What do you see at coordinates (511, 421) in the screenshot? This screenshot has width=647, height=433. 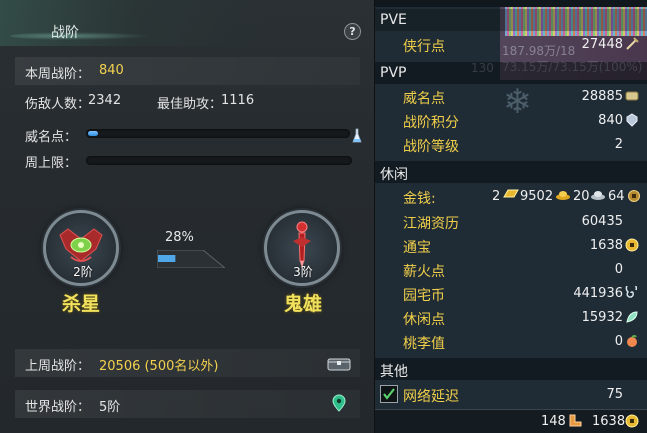 I see `bottom-bar: 148 1638` at bounding box center [511, 421].